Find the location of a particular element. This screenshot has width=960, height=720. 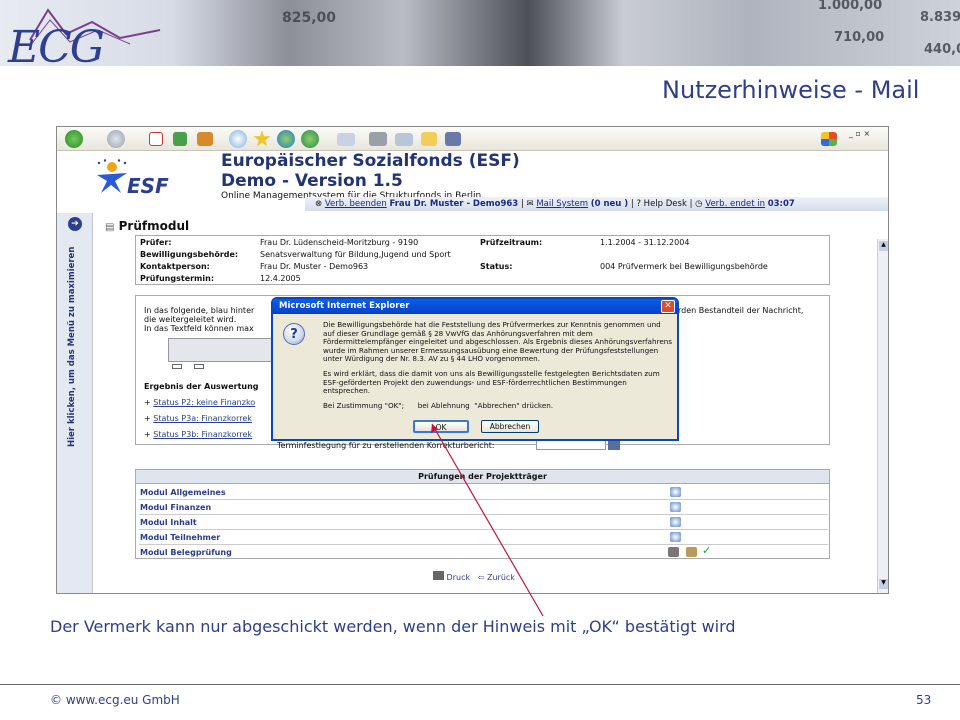

page-number: 53 is located at coordinates (924, 700).